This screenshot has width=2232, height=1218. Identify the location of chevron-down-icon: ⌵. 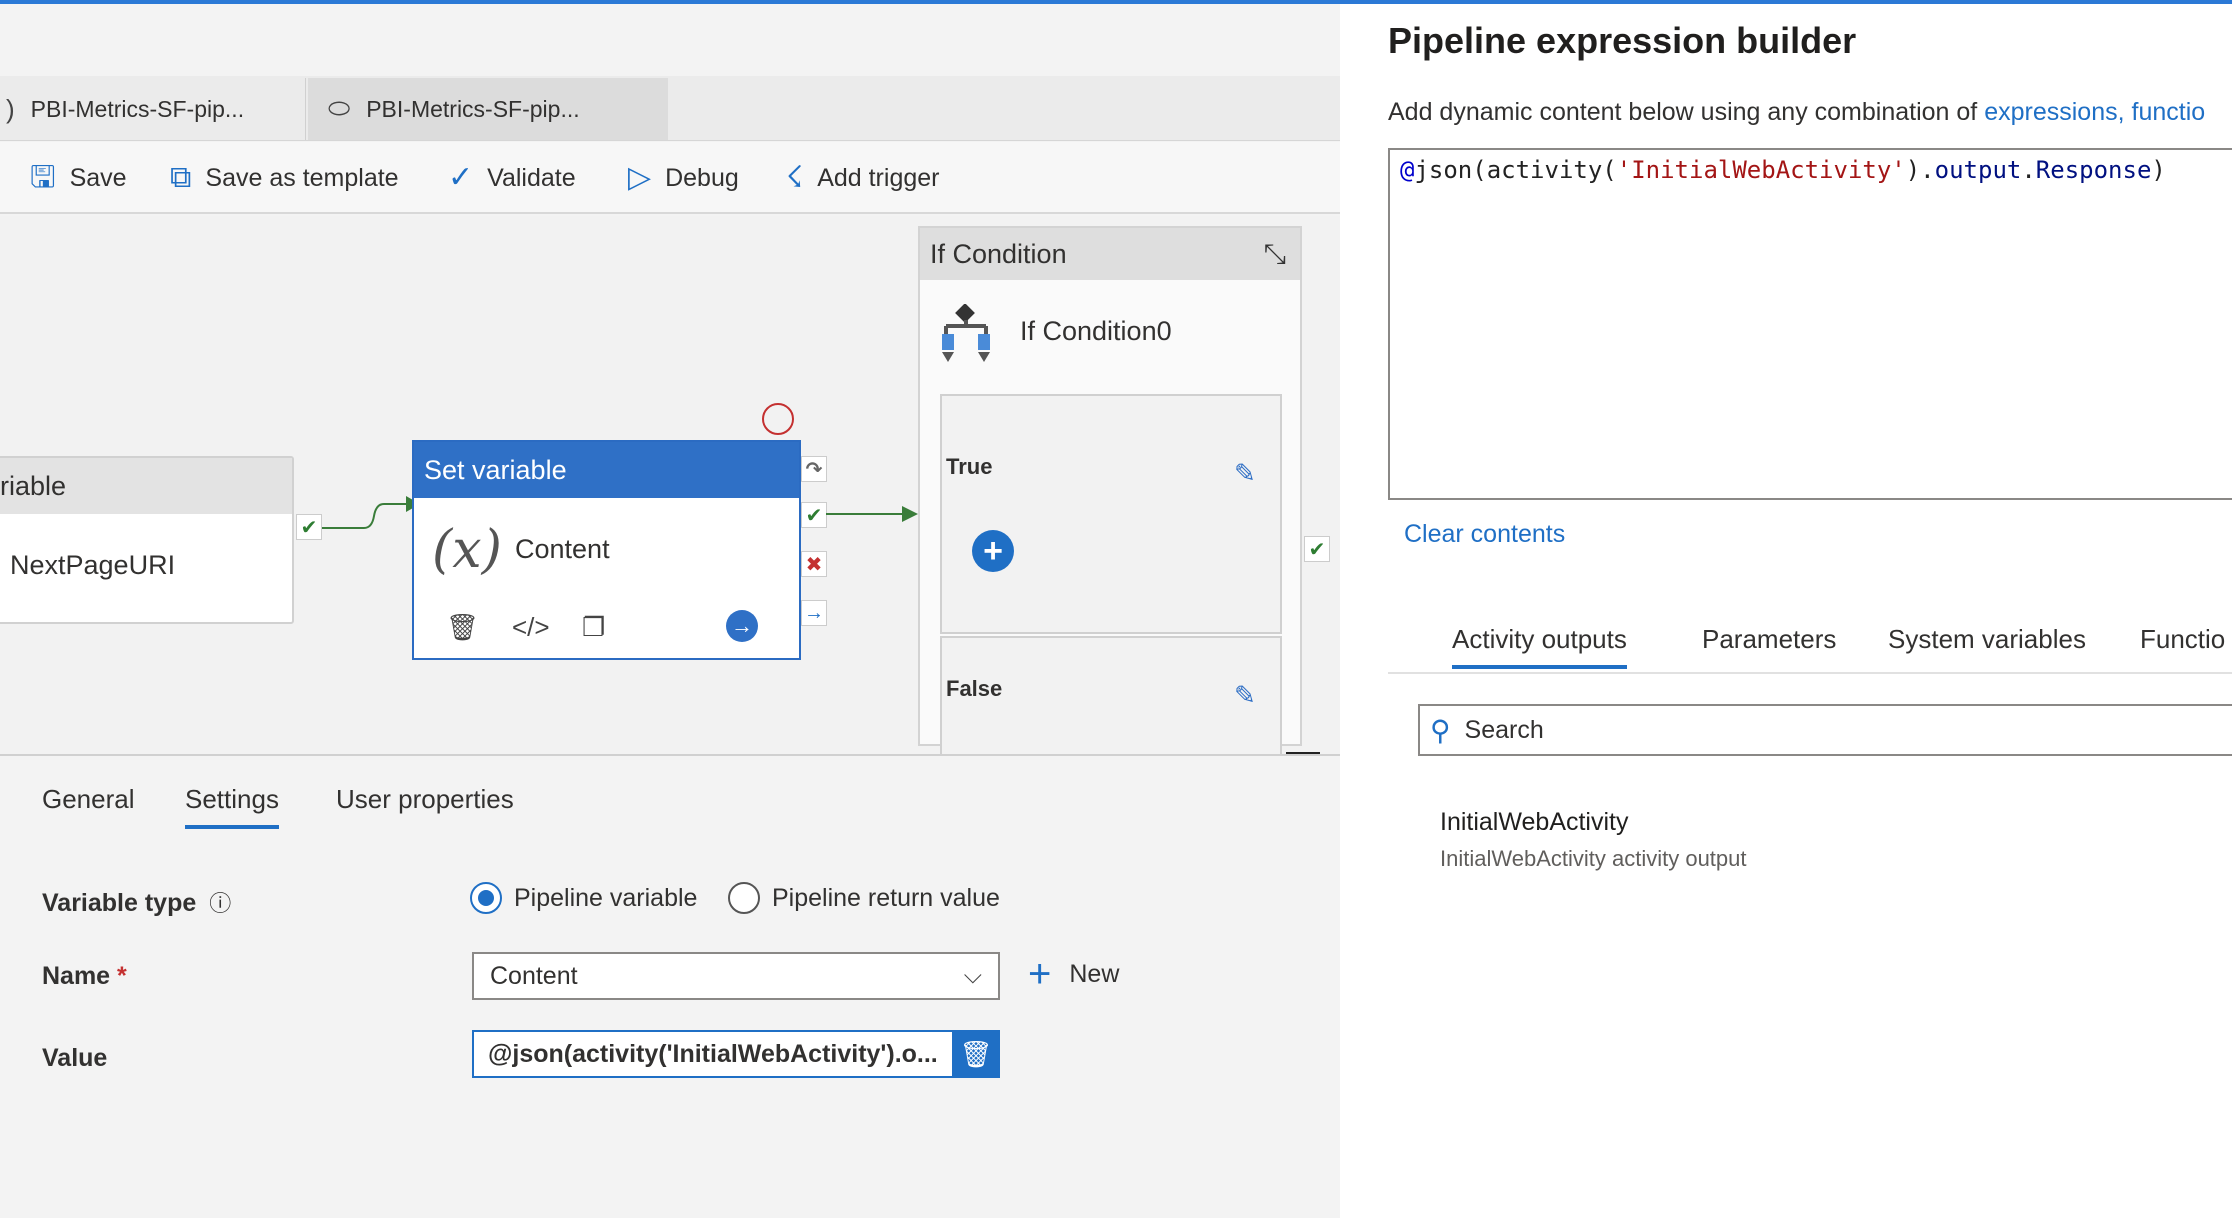
(972, 975).